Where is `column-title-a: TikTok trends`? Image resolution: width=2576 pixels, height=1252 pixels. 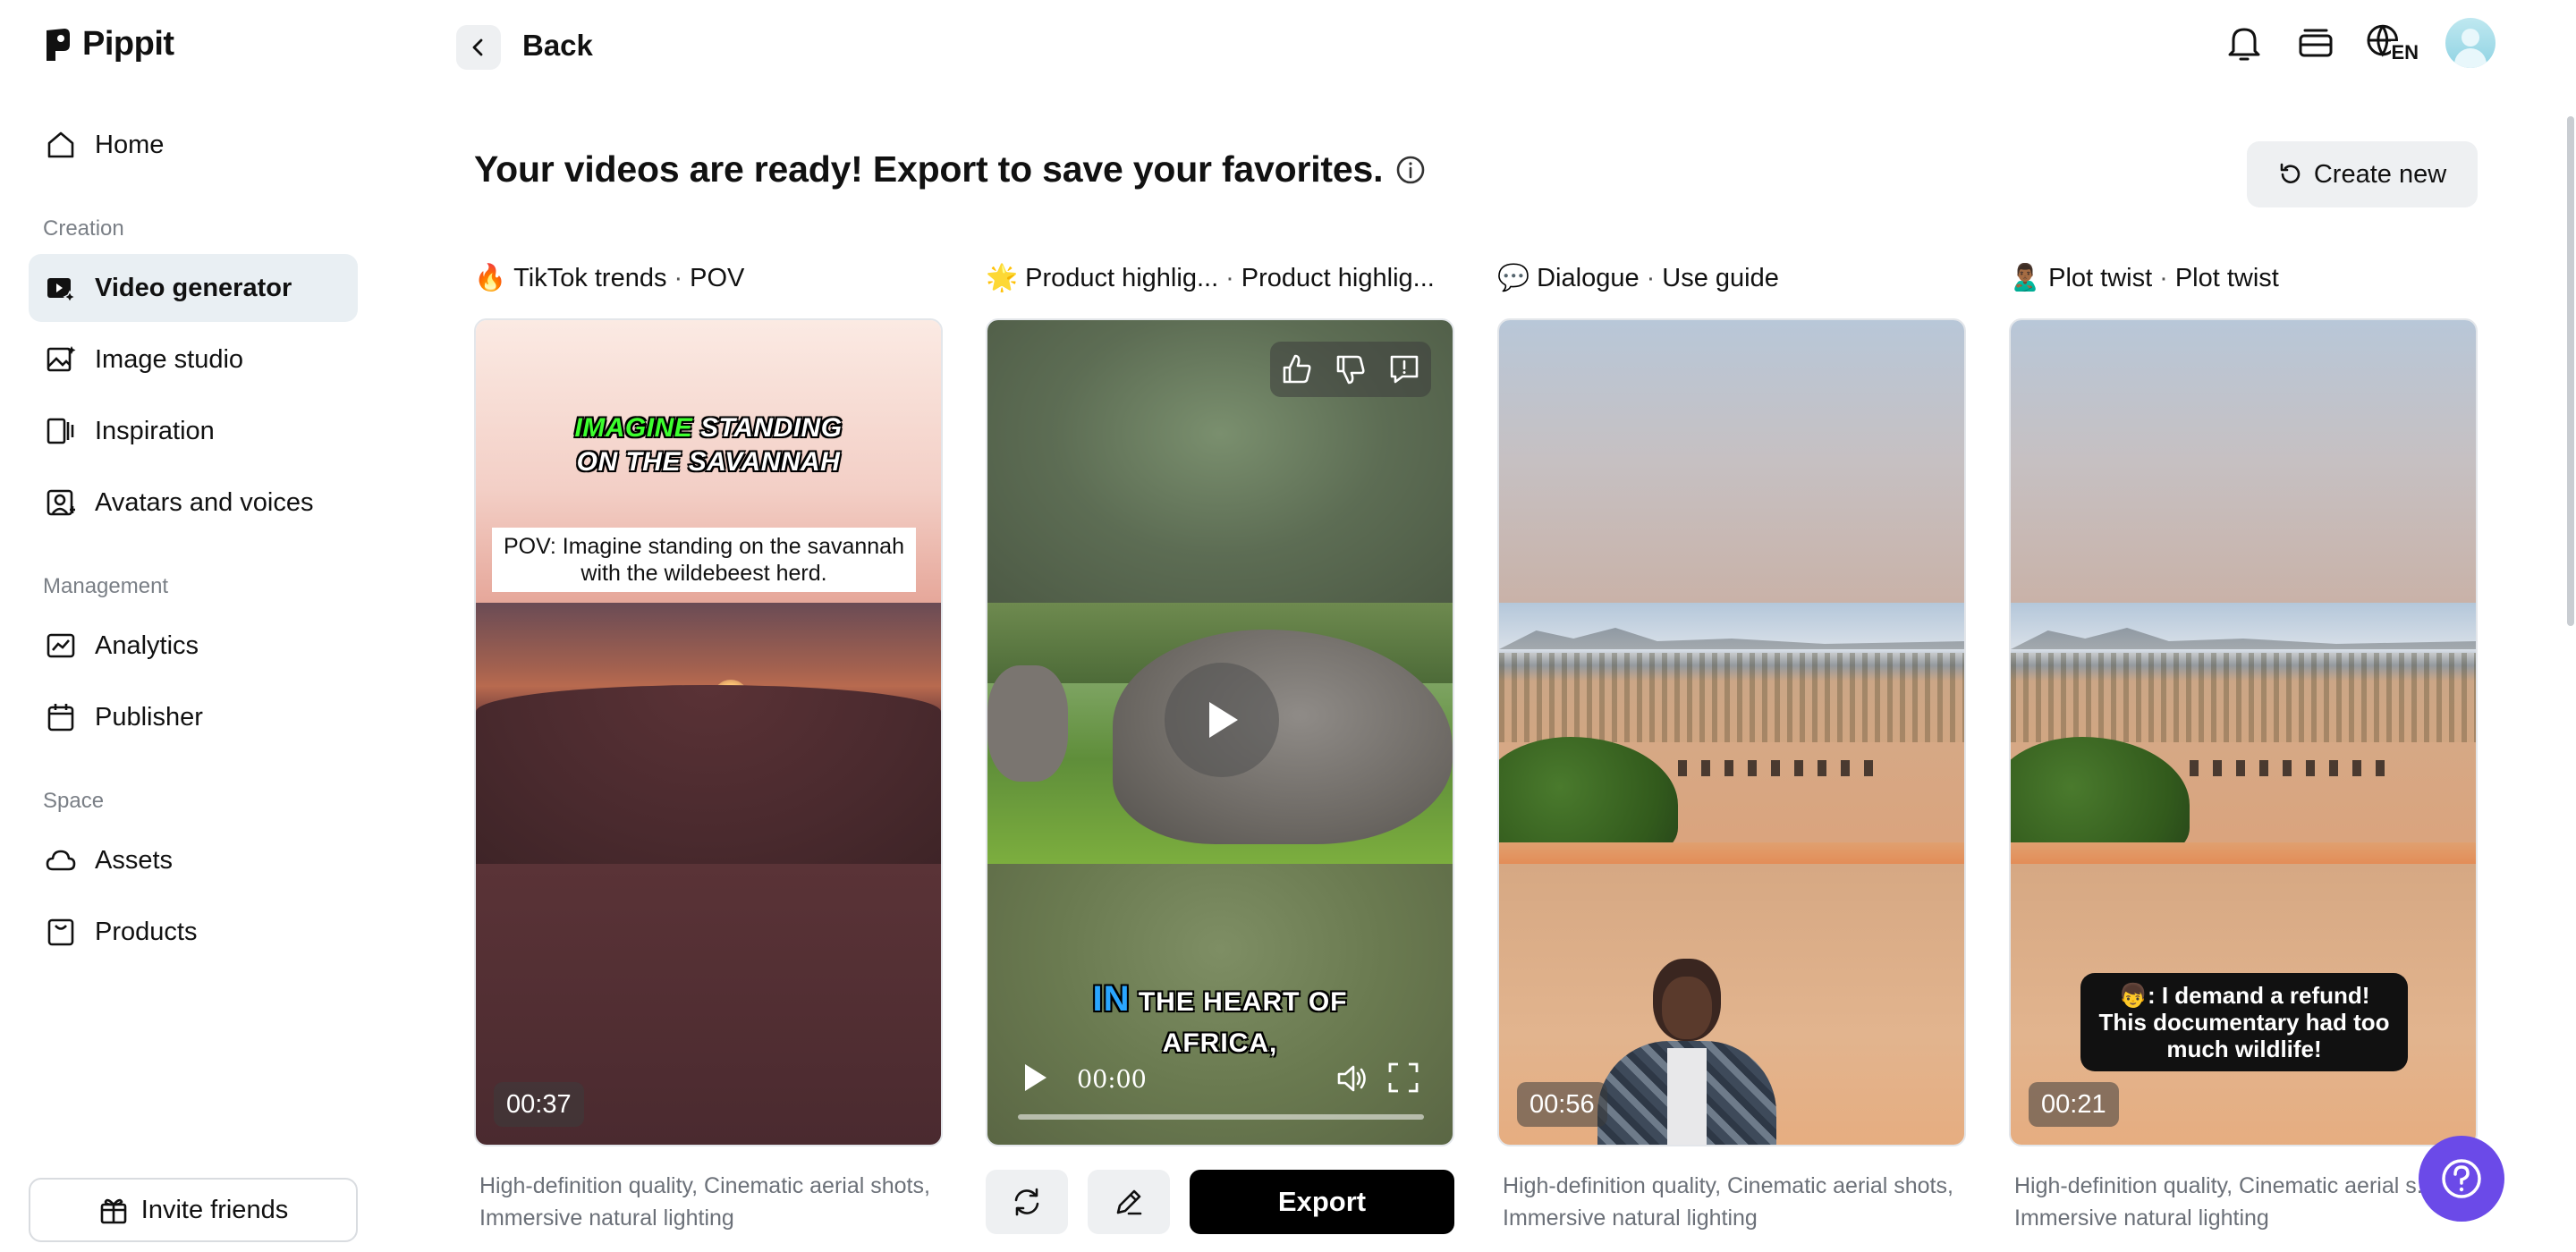
column-title-a: TikTok trends is located at coordinates (590, 277).